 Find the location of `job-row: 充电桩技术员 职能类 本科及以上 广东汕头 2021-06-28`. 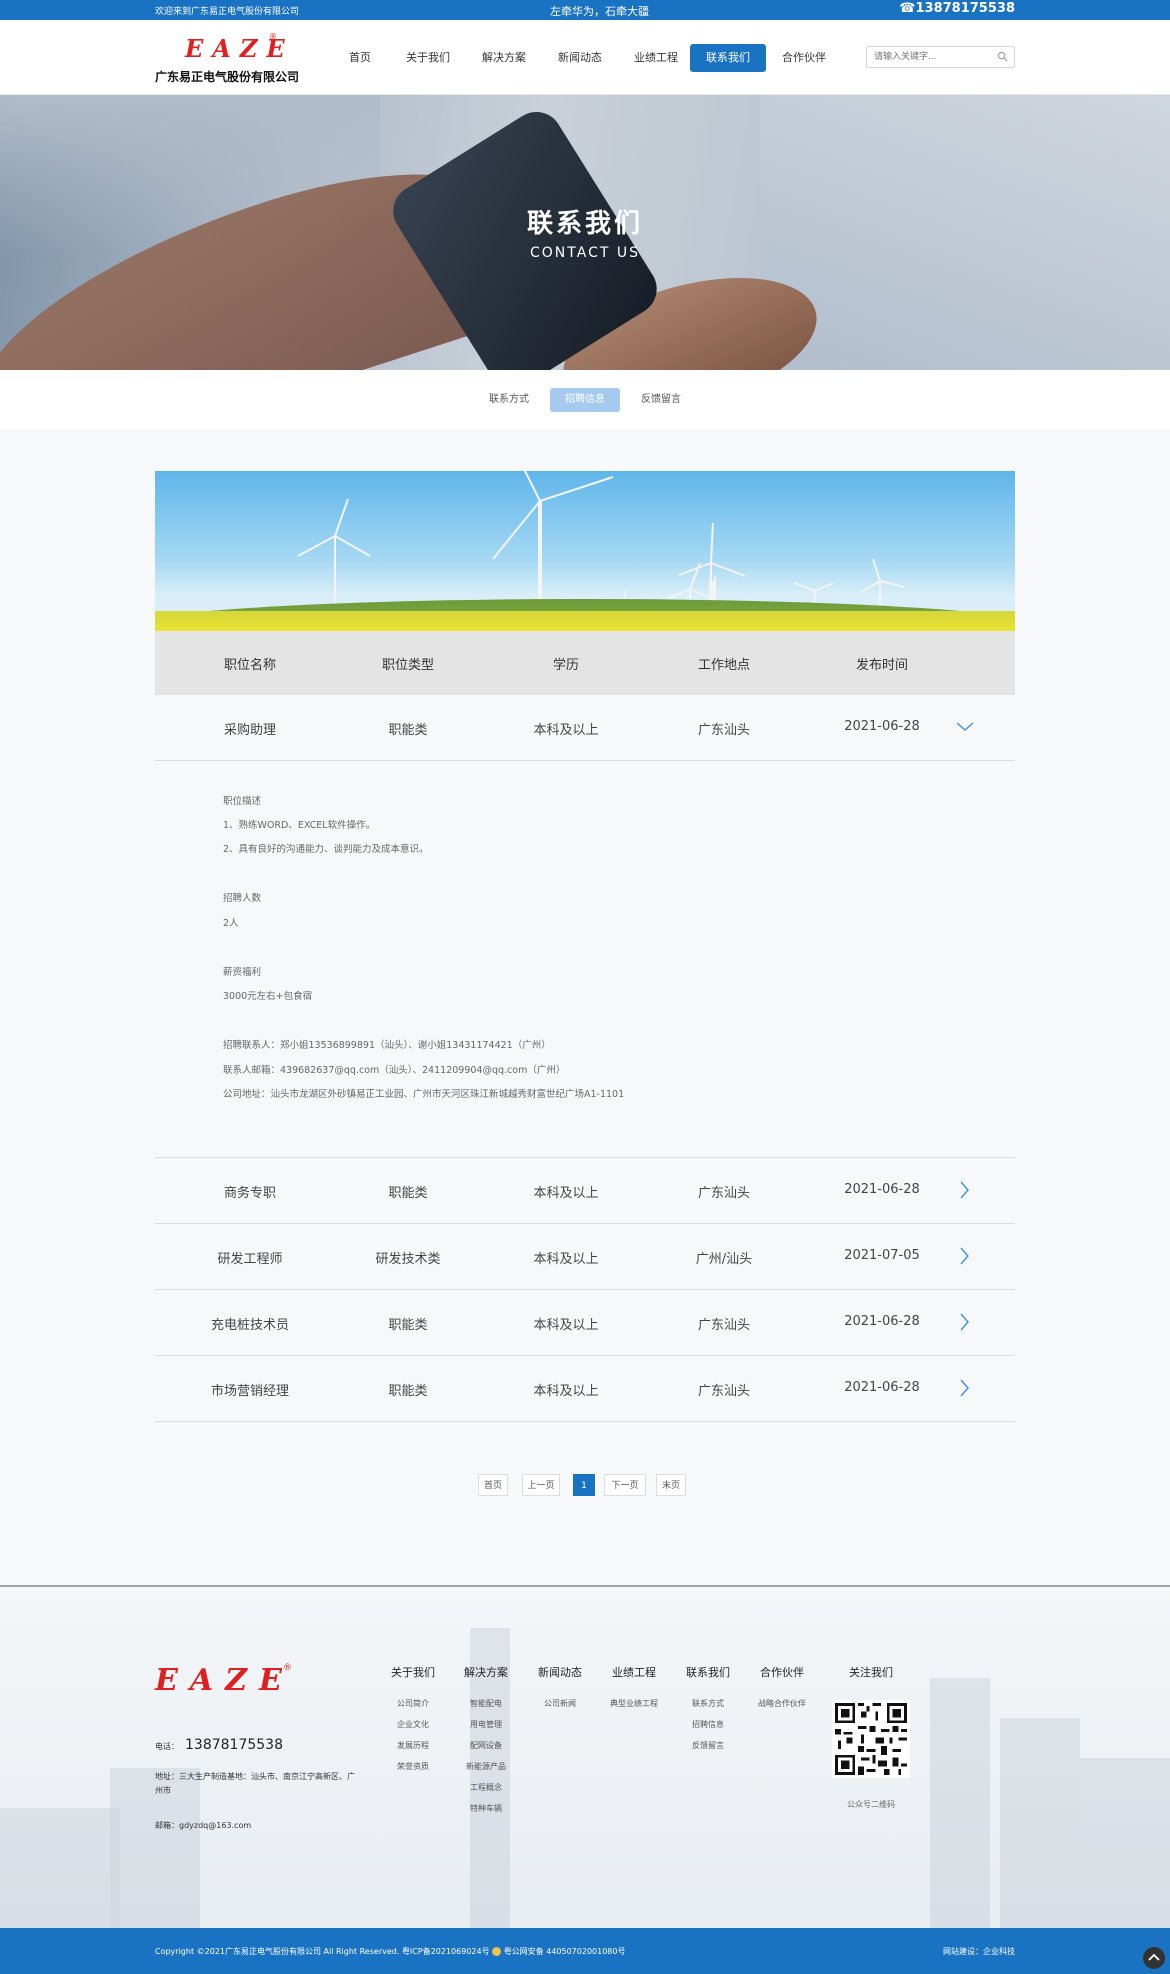

job-row: 充电桩技术员 职能类 本科及以上 广东汕头 2021-06-28 is located at coordinates (585, 1323).